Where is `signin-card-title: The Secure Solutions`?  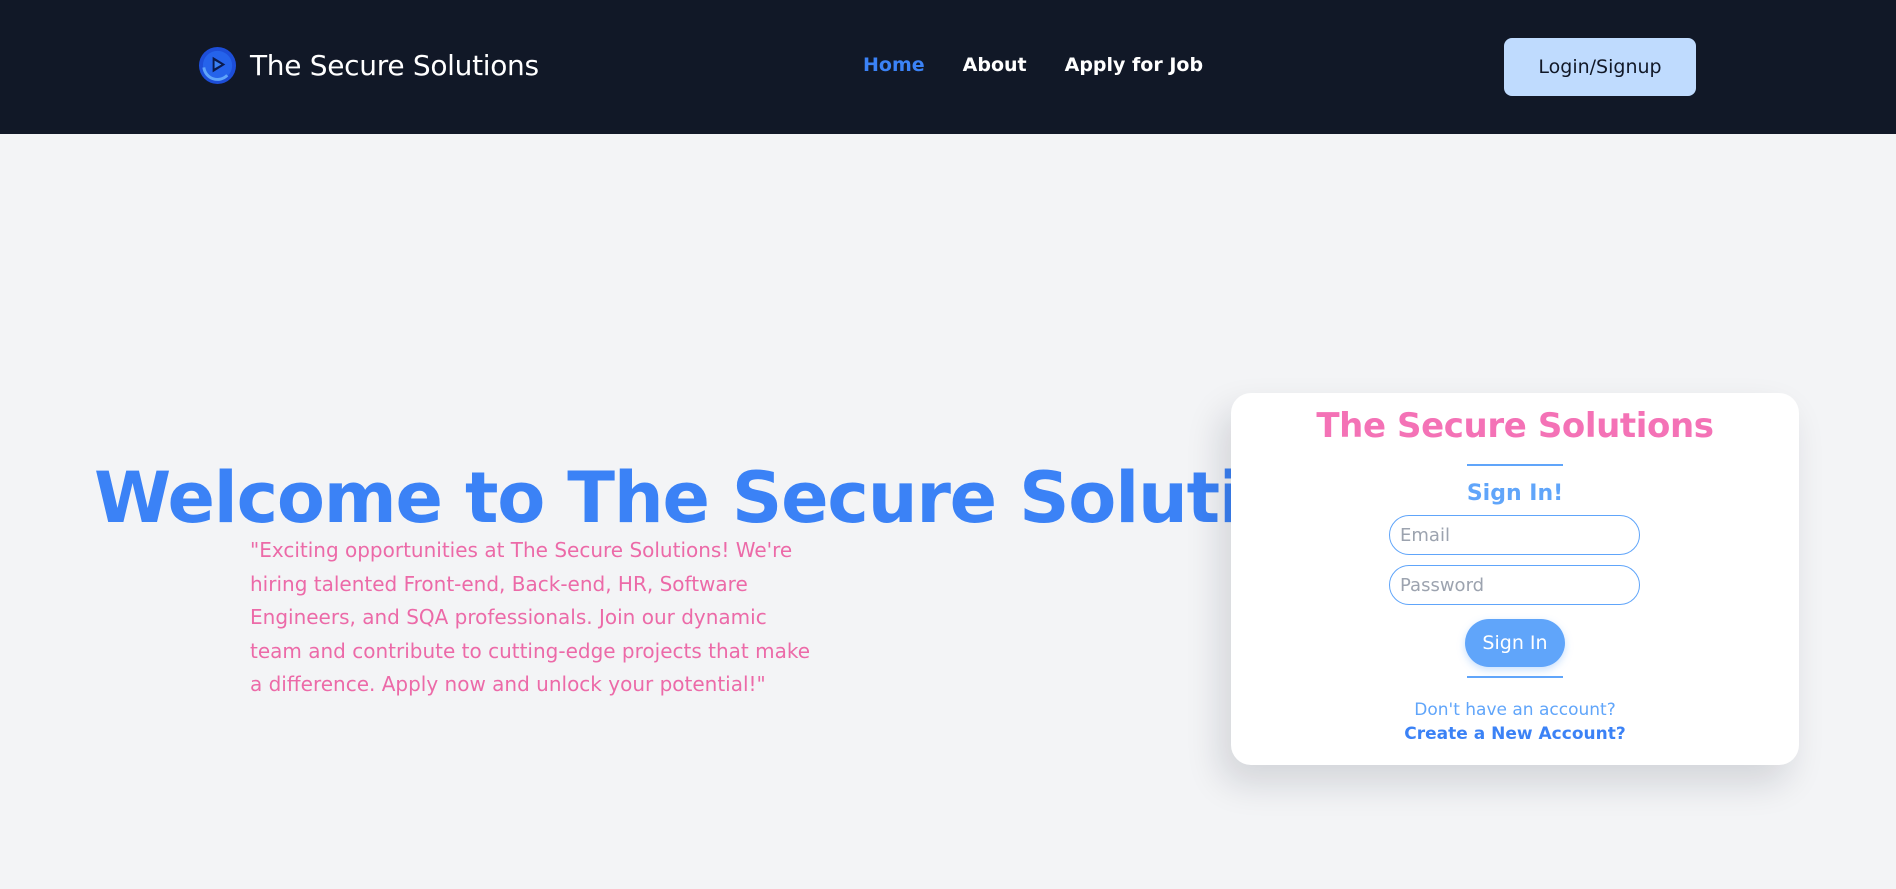 signin-card-title: The Secure Solutions is located at coordinates (1515, 426).